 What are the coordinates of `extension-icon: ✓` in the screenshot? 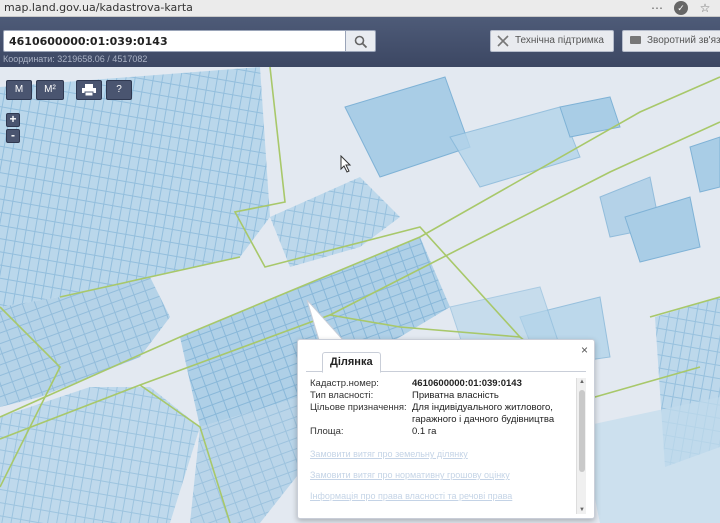 It's located at (681, 8).